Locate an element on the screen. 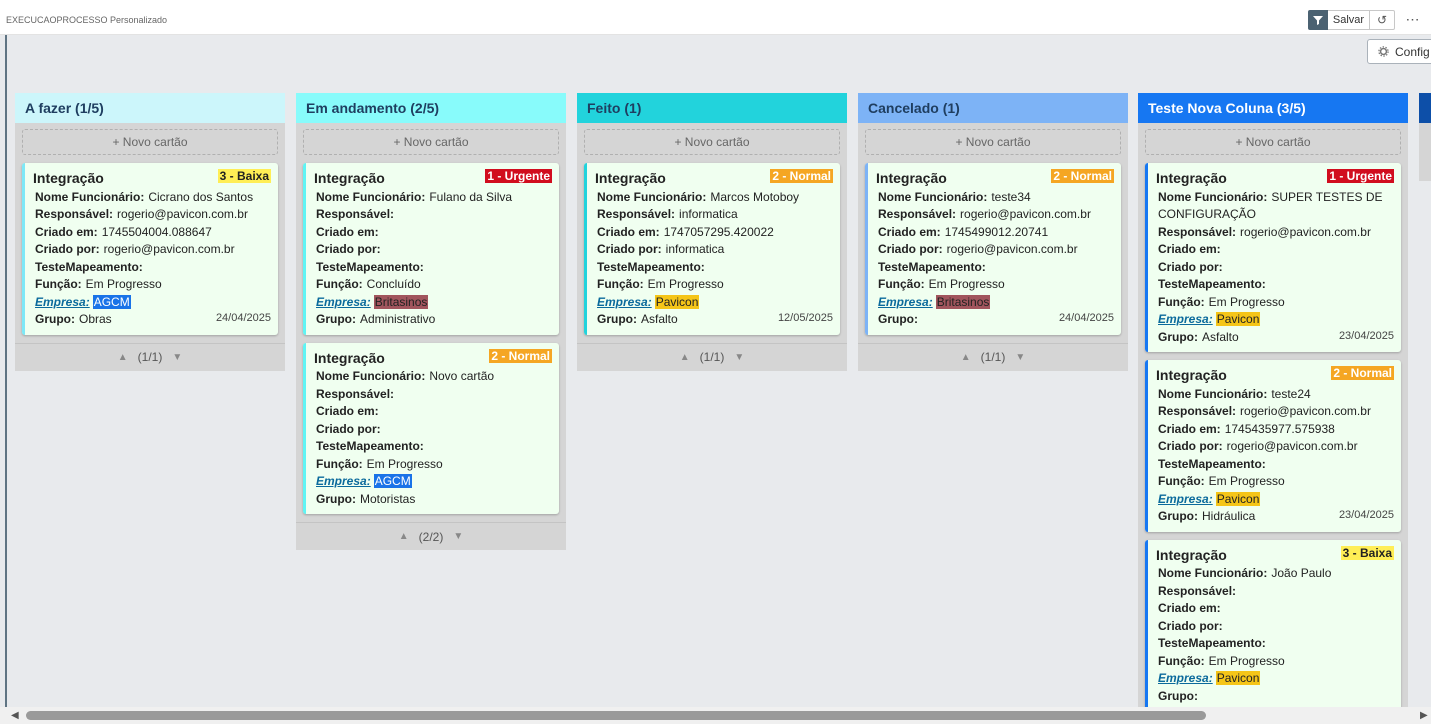 Image resolution: width=1431 pixels, height=724 pixels. priority-badge: 2 - Normal is located at coordinates (520, 355).